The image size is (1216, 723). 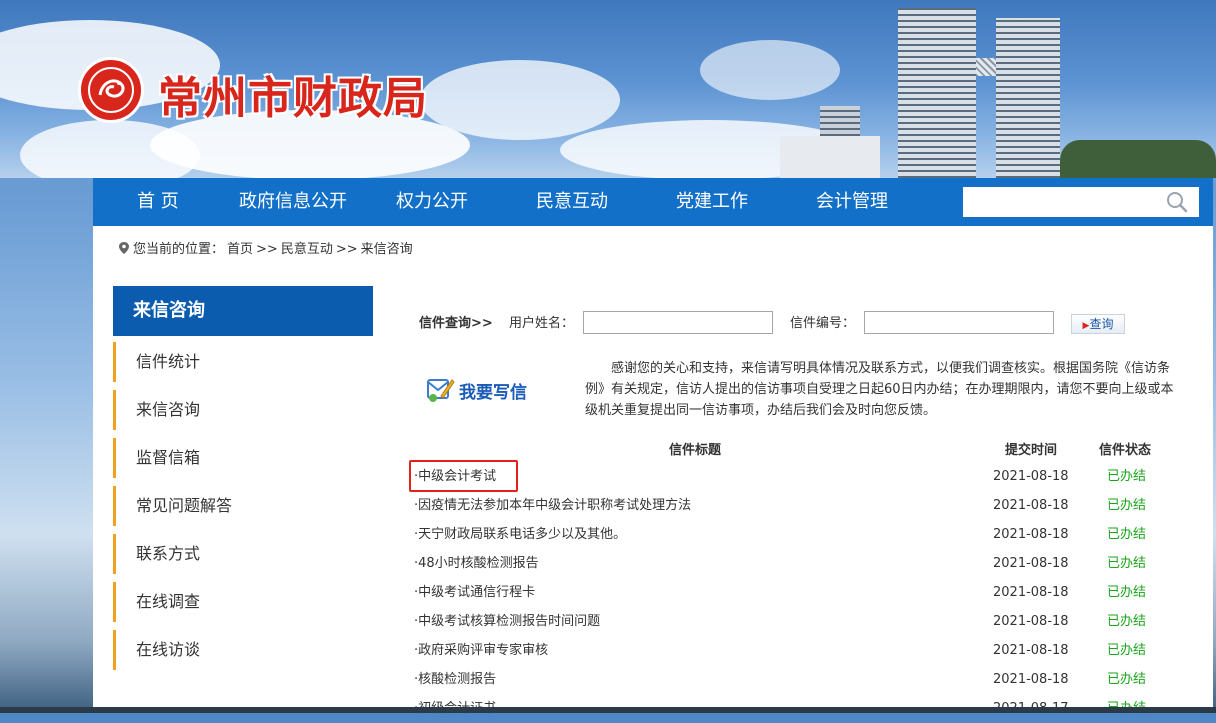 What do you see at coordinates (387, 249) in the screenshot?
I see `breadcrumb-current: 来信咨询` at bounding box center [387, 249].